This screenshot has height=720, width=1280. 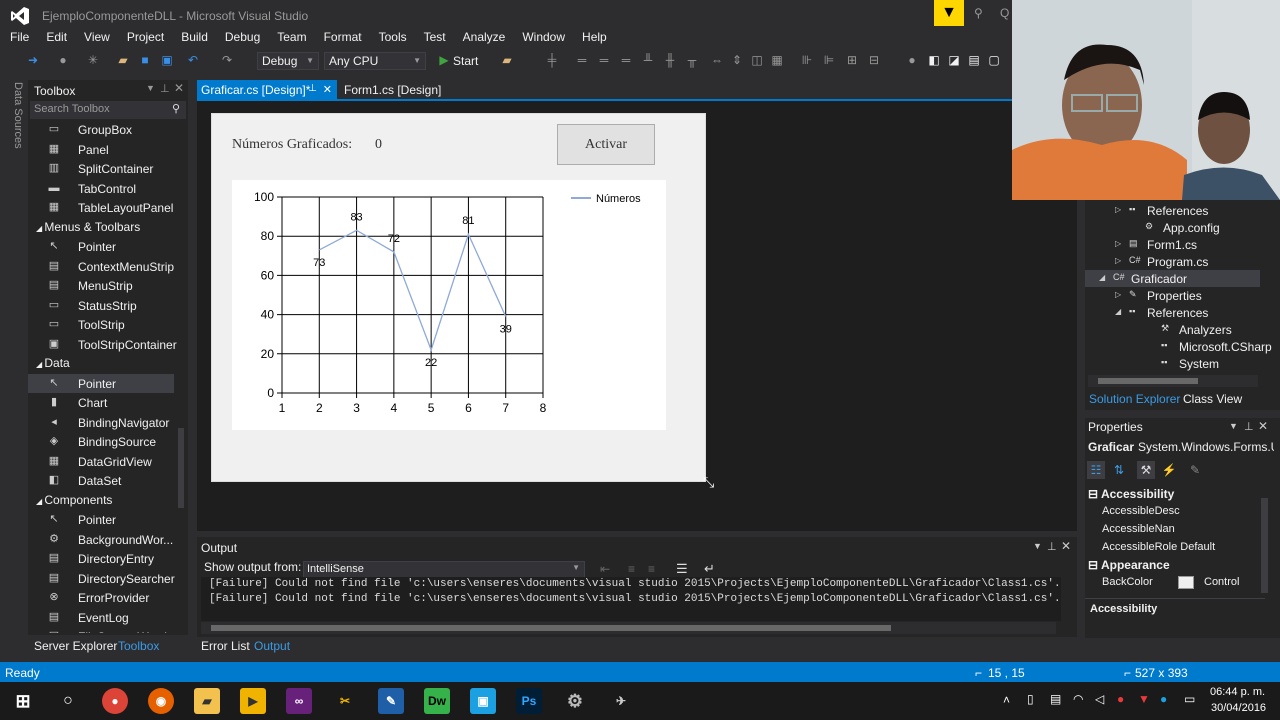 What do you see at coordinates (101, 441) in the screenshot?
I see `toolbox-item: ◈ BindingSource` at bounding box center [101, 441].